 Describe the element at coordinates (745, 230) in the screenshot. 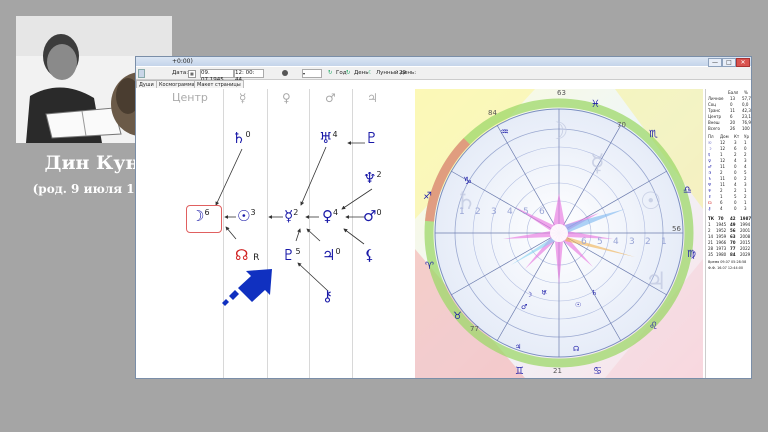

I see `table-cell: 2001` at that location.